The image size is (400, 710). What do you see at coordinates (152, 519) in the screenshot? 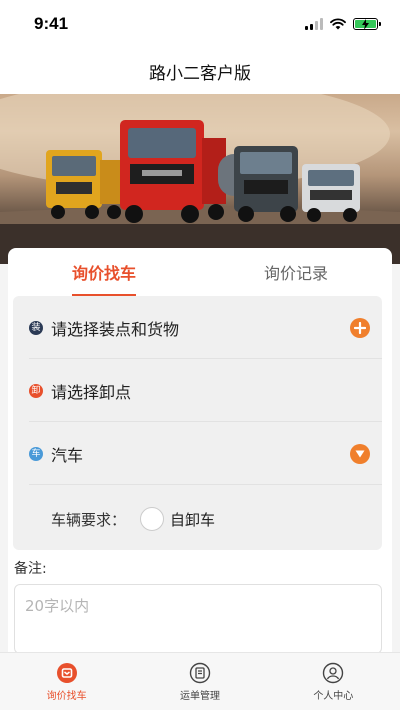
I see `dump-truck-radio` at bounding box center [152, 519].